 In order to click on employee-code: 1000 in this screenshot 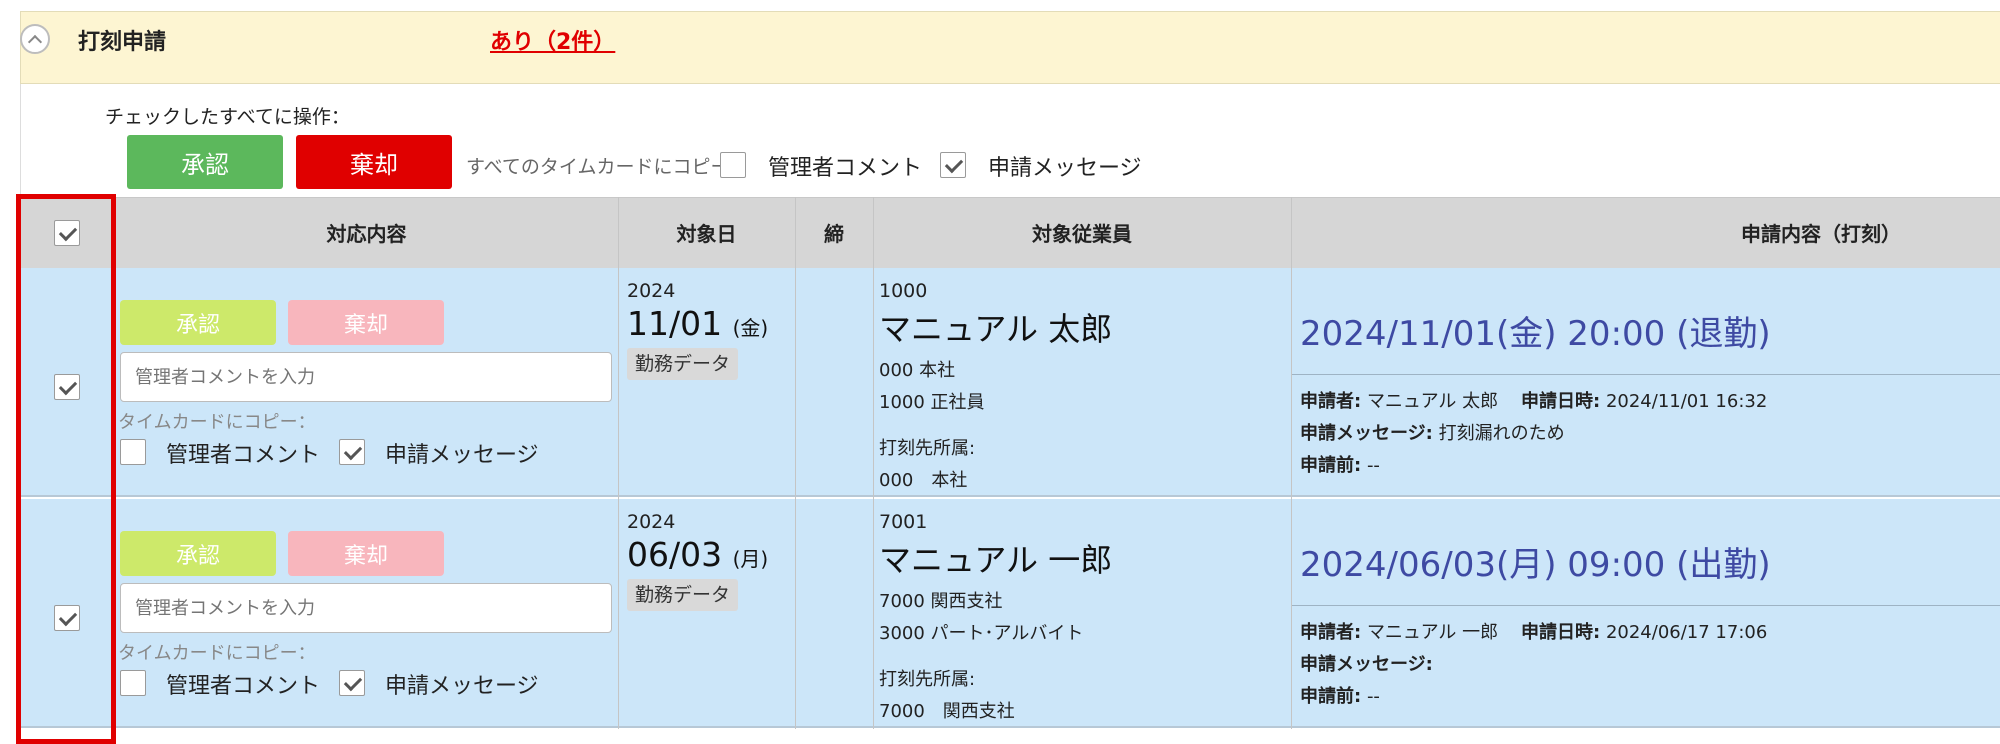, I will do `click(903, 291)`.